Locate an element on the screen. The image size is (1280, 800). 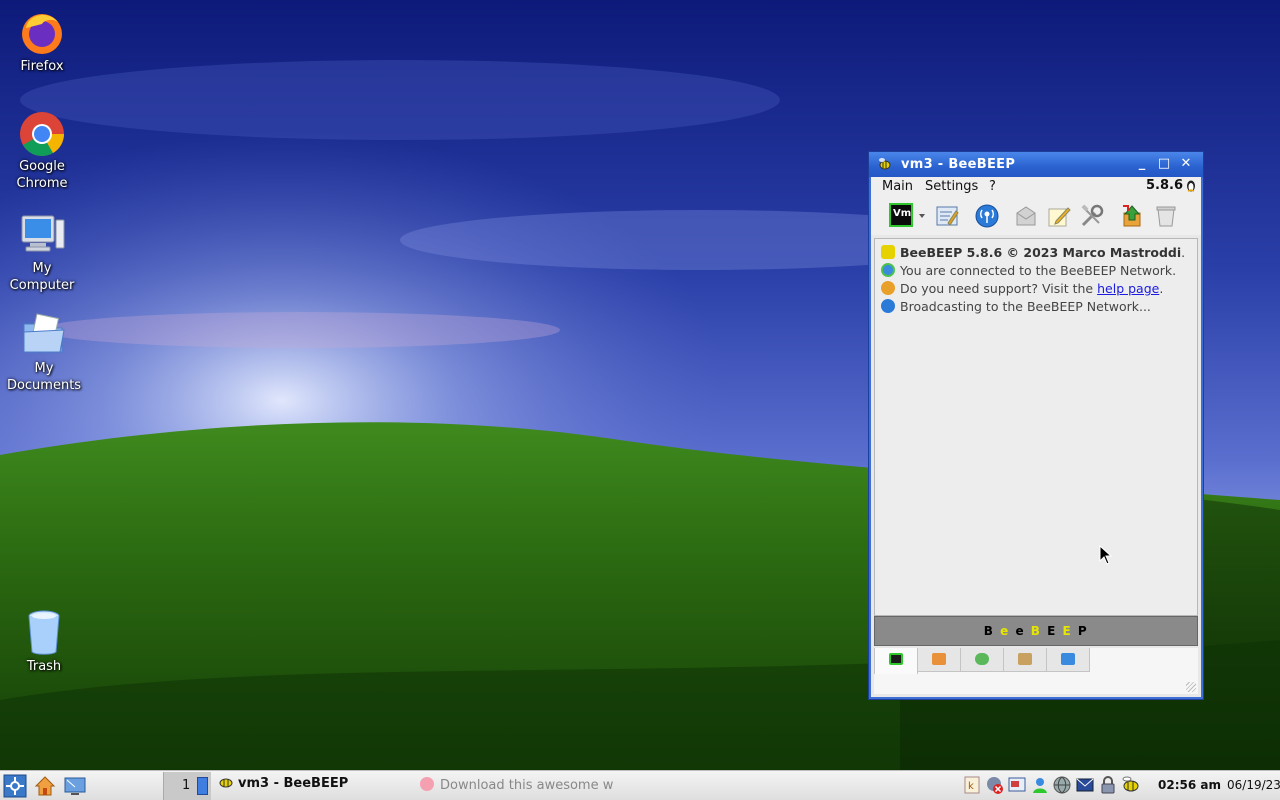
desktop-icon-label: Firefox is located at coordinates (42, 66).